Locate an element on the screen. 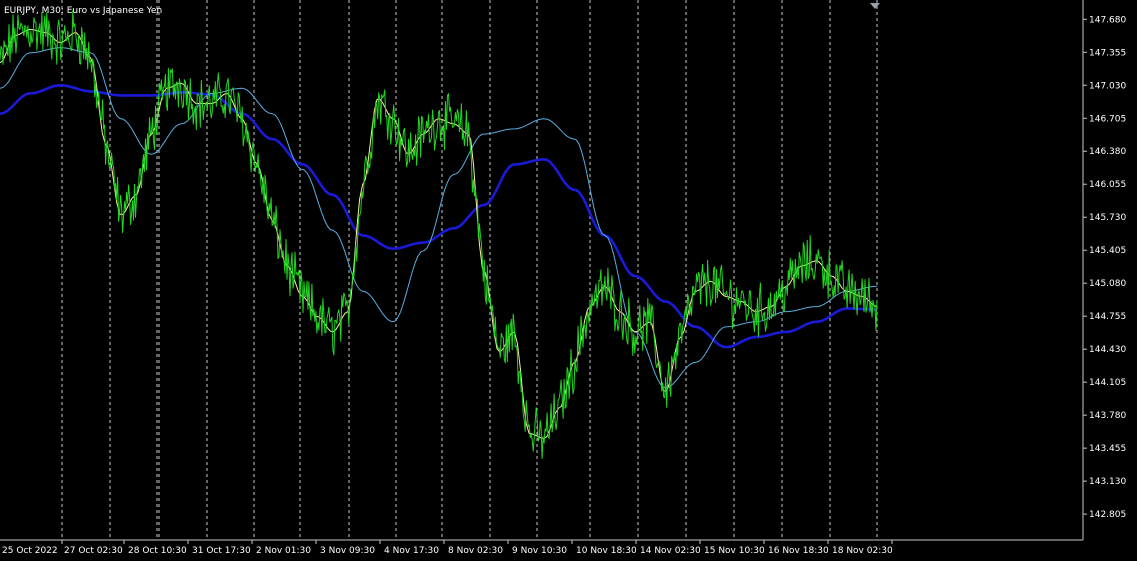  y-tick-label: 147.680 is located at coordinates (1107, 20).